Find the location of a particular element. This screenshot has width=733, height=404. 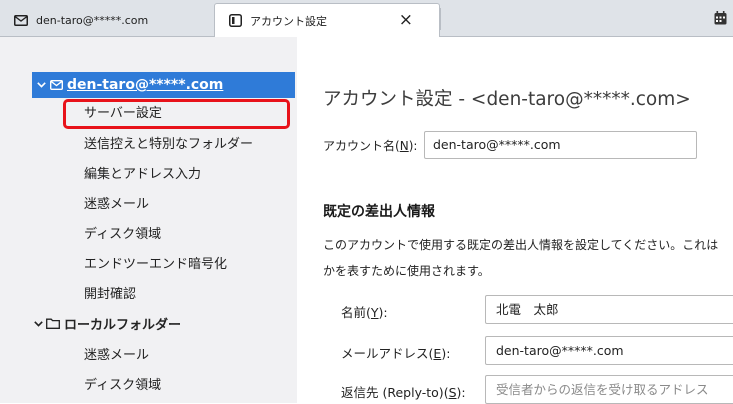

page-title: アカウント設定 - <den-taro@*****.com> is located at coordinates (507, 99).